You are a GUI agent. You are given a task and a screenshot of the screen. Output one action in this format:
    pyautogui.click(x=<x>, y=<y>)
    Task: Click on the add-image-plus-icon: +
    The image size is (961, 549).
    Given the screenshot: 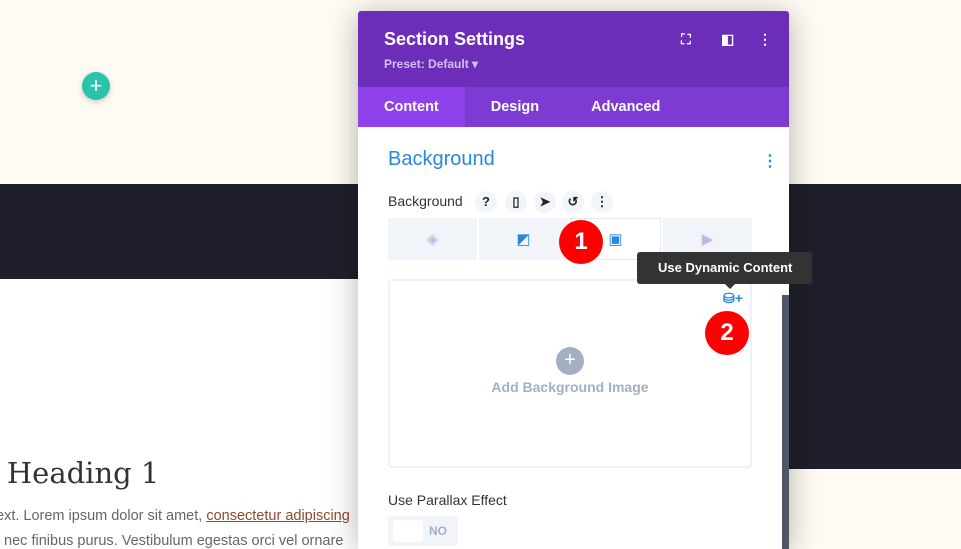 What is the action you would take?
    pyautogui.click(x=570, y=361)
    